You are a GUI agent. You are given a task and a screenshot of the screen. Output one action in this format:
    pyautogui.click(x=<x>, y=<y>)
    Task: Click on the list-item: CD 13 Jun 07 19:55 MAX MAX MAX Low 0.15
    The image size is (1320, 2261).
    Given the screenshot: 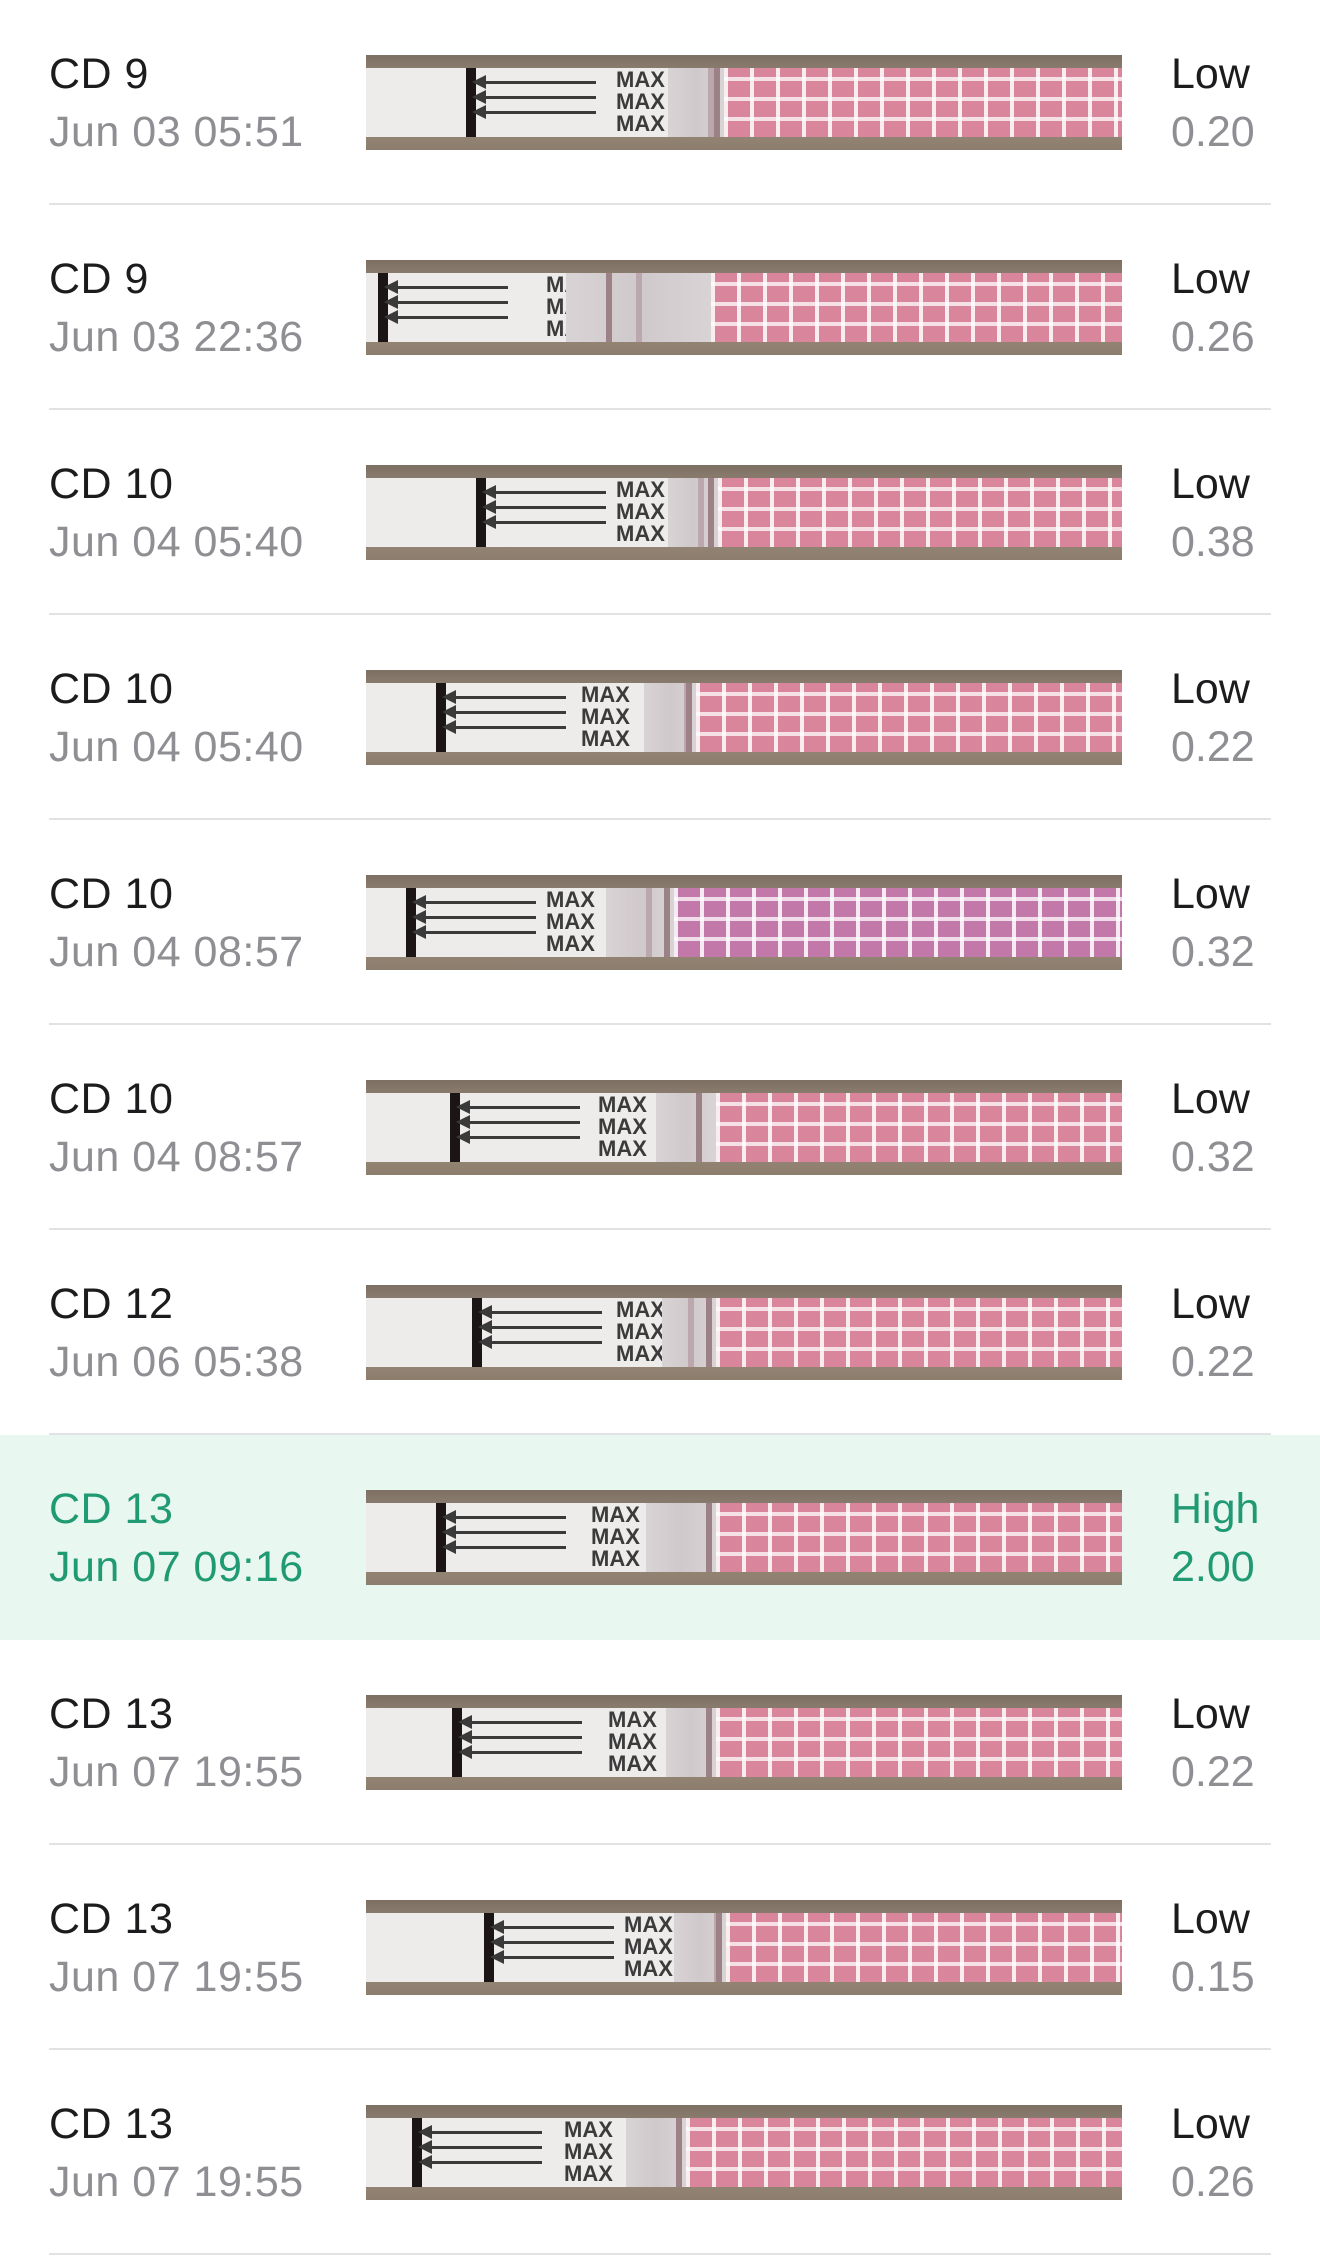 What is the action you would take?
    pyautogui.click(x=660, y=1947)
    